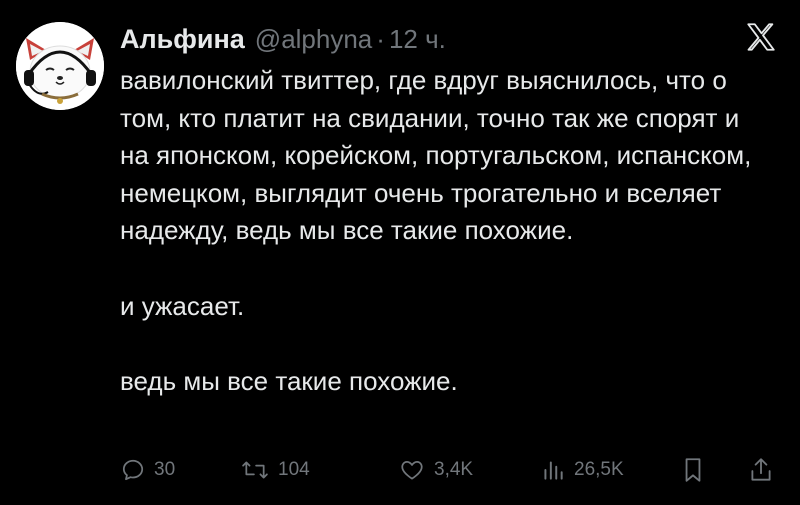 The image size is (800, 505). I want to click on tweet-header: Альфина @alphyna · 12 ч., so click(283, 42).